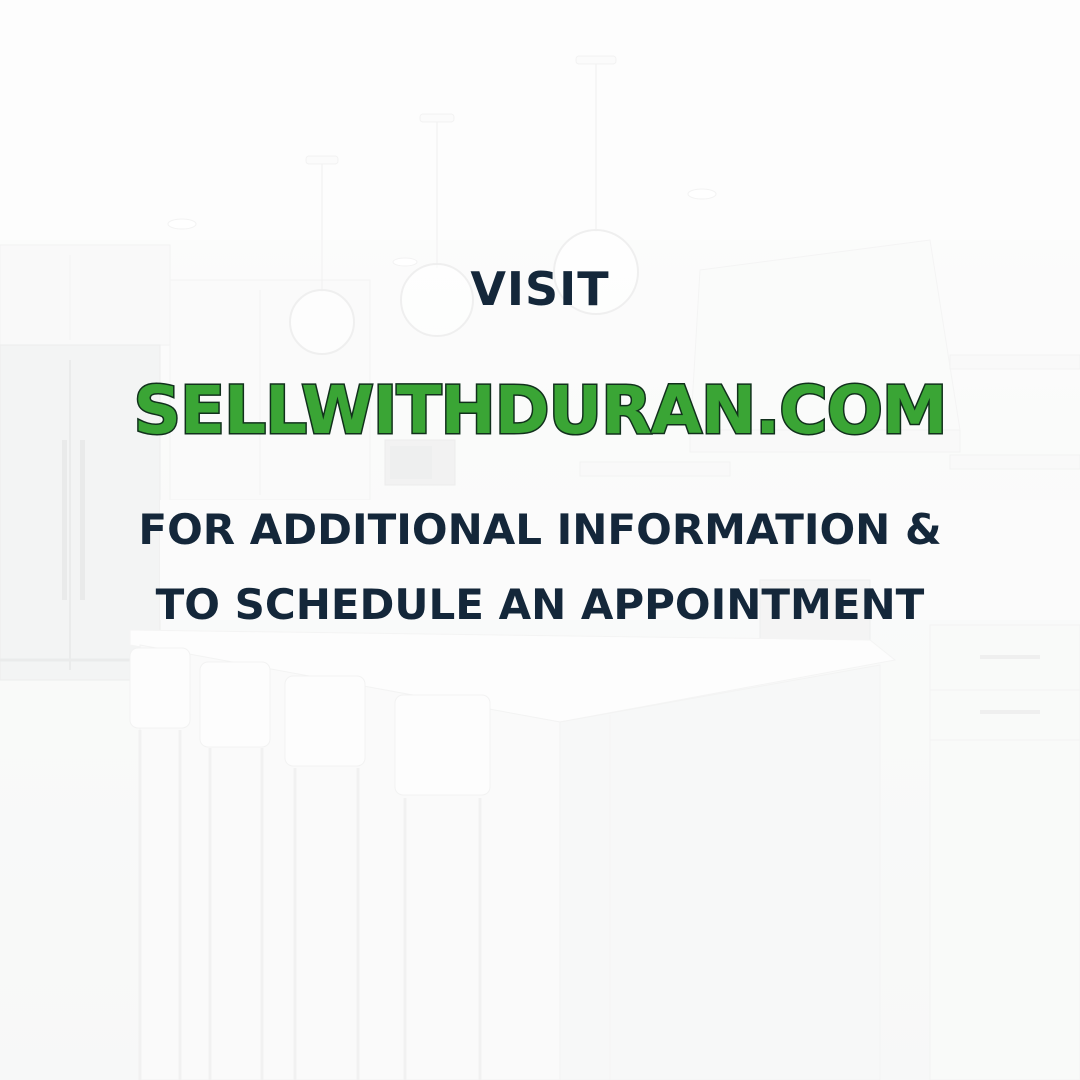  What do you see at coordinates (540, 289) in the screenshot?
I see `visit-label: VISIT` at bounding box center [540, 289].